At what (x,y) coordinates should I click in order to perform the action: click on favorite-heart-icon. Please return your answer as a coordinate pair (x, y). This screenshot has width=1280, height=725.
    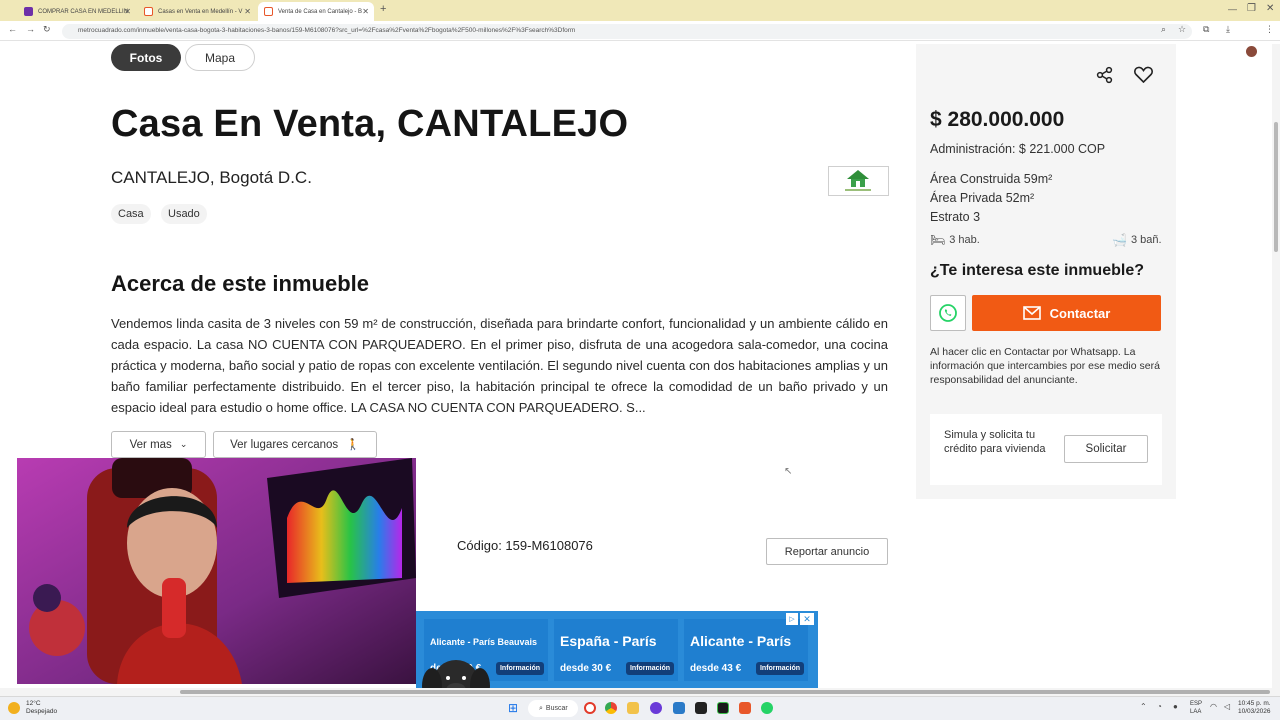
    Looking at the image, I should click on (1143, 77).